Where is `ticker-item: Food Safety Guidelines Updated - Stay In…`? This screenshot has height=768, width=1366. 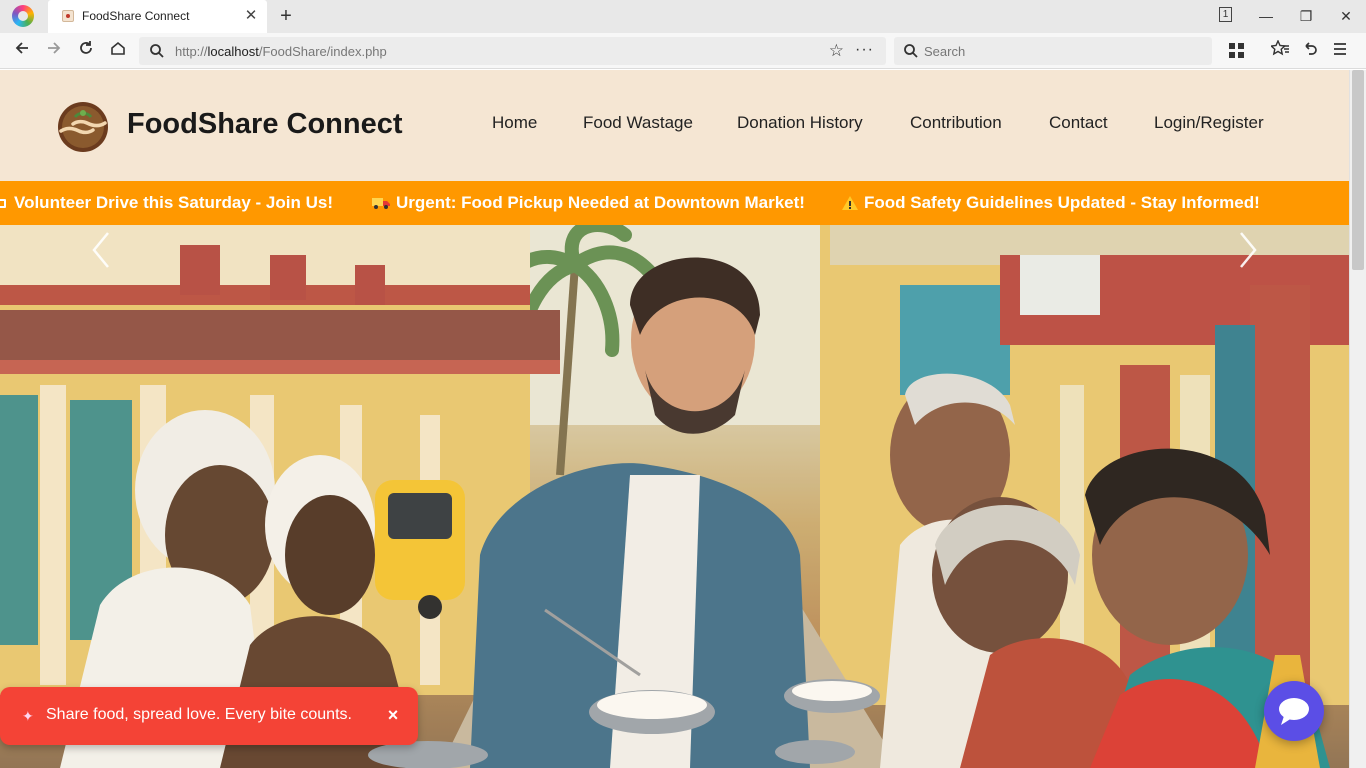 ticker-item: Food Safety Guidelines Updated - Stay In… is located at coordinates (1051, 204).